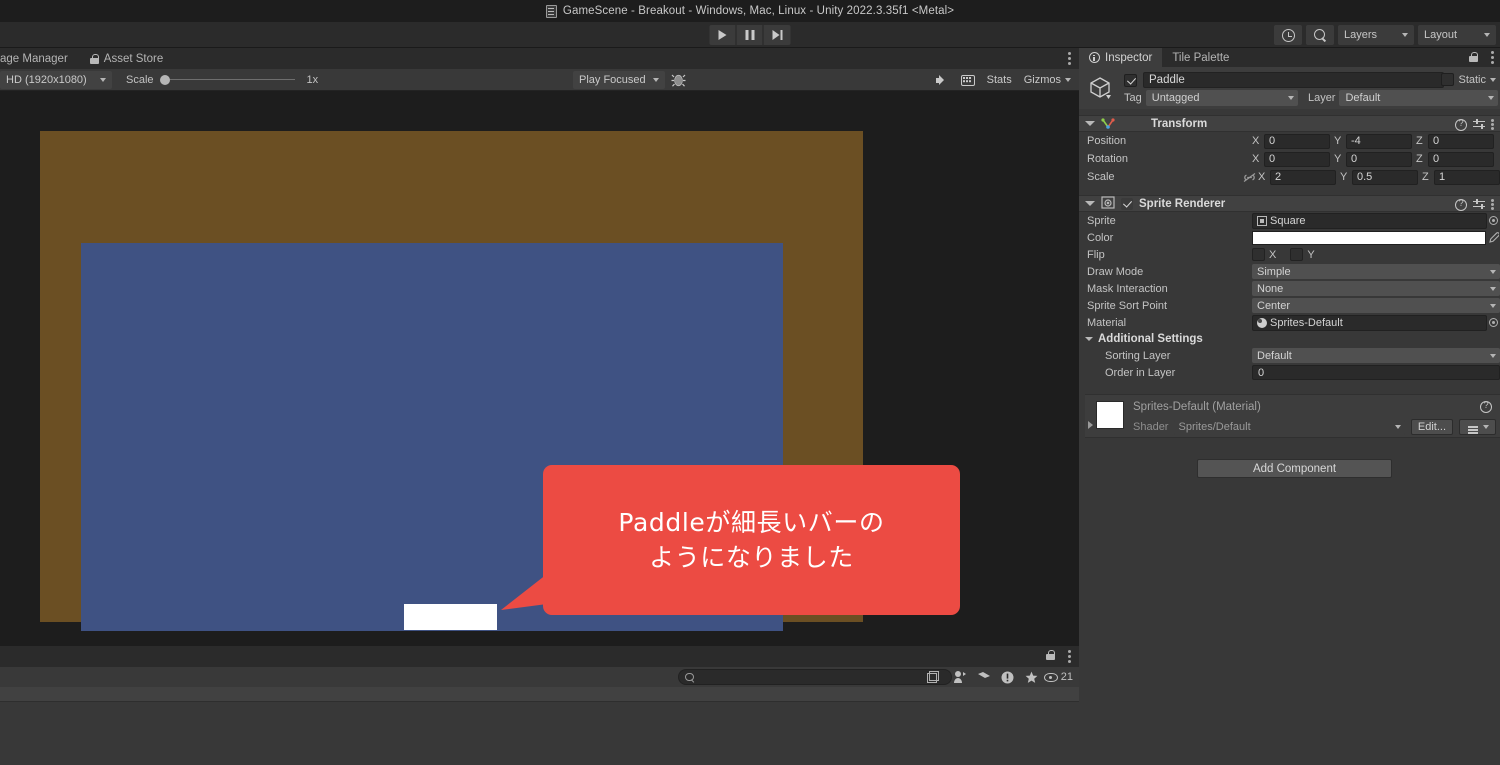 This screenshot has width=1500, height=765. I want to click on layers-dropdown: Layers, so click(1376, 35).